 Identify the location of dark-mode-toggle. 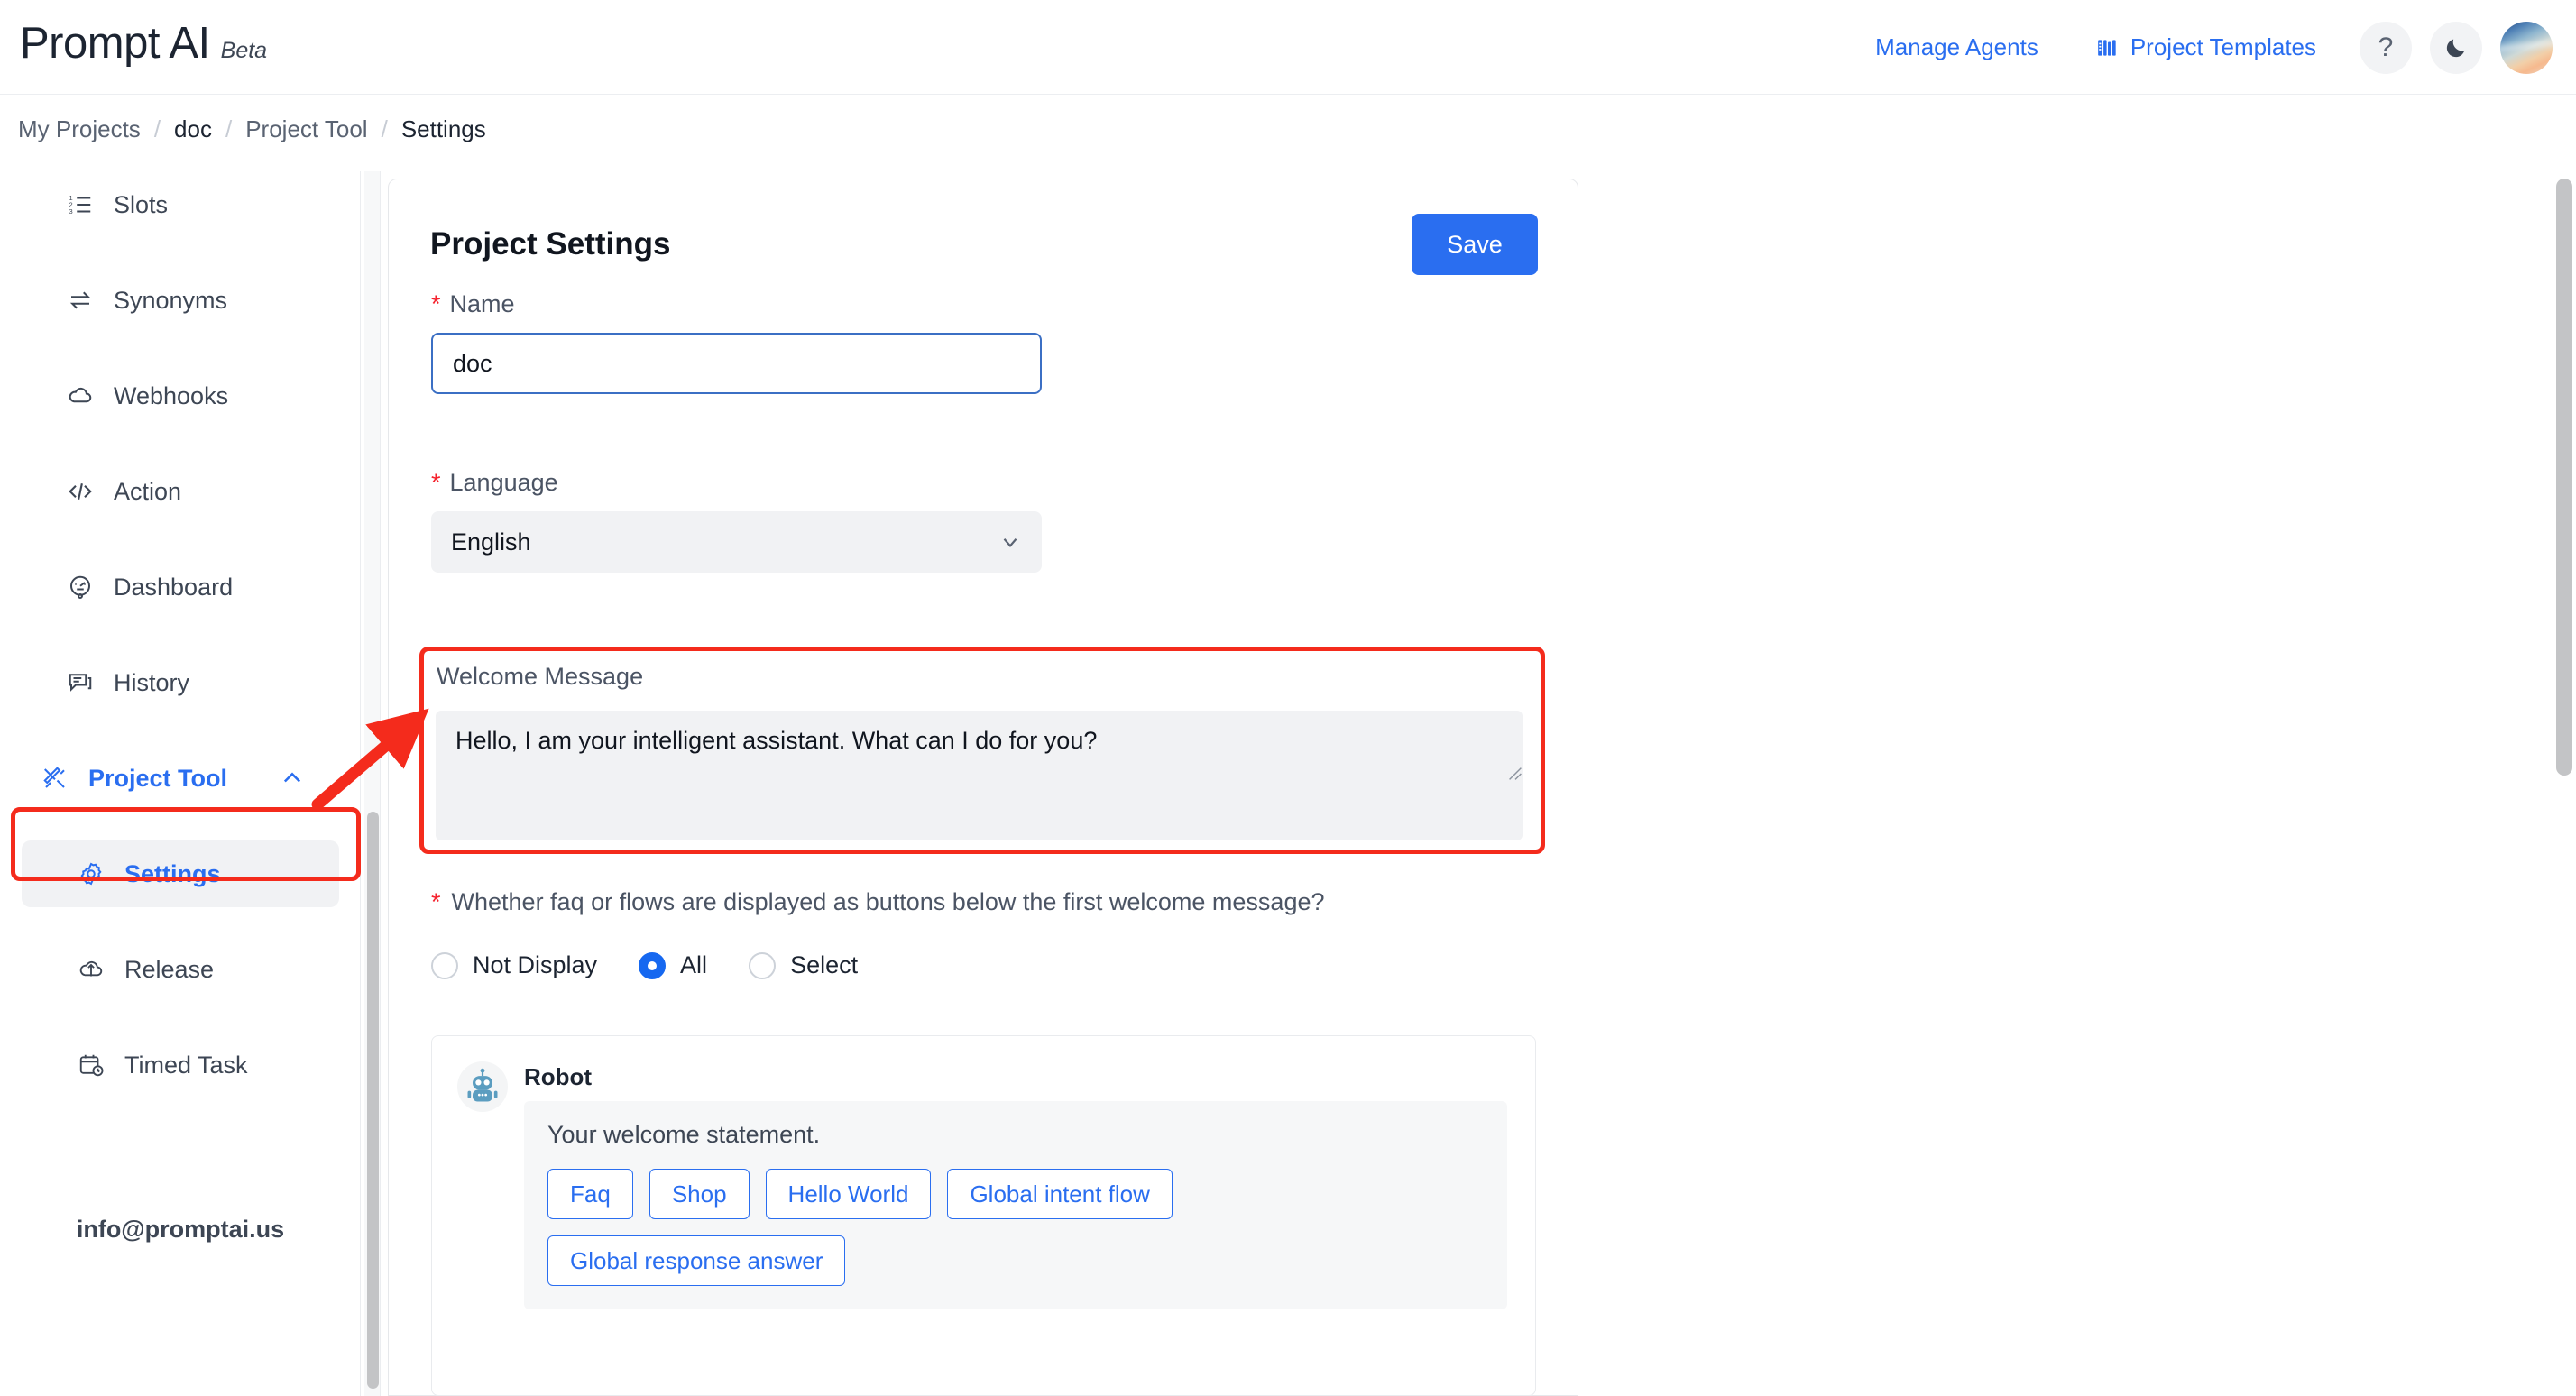
(2456, 47).